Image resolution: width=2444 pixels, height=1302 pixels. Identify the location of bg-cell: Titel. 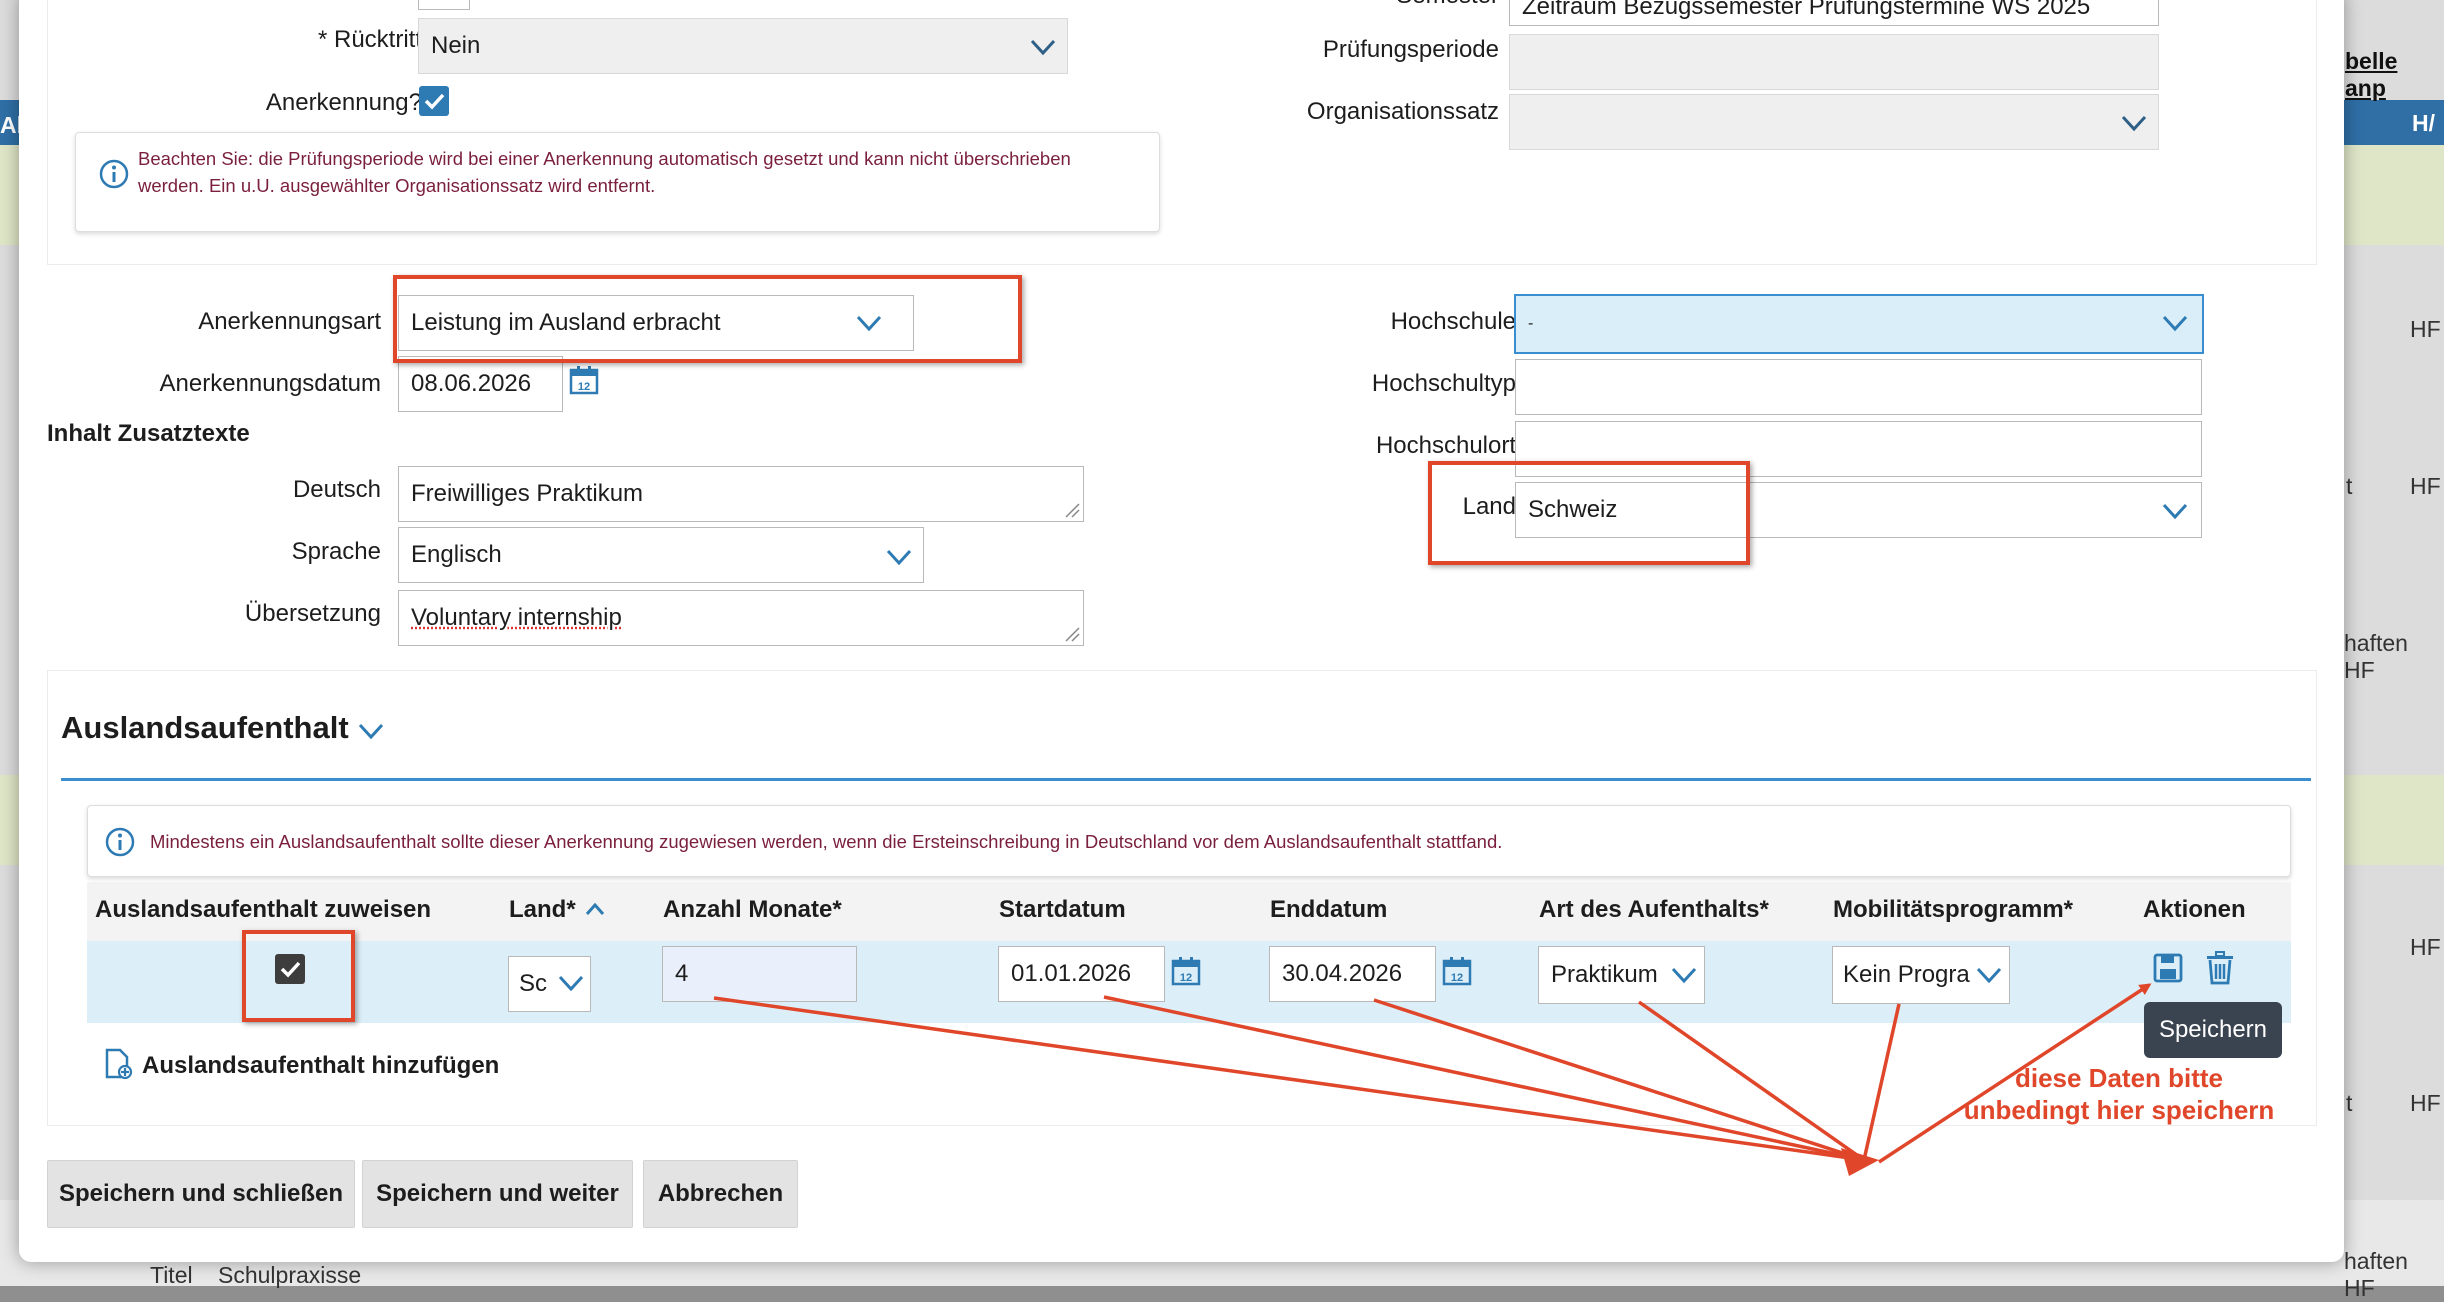
(171, 1275).